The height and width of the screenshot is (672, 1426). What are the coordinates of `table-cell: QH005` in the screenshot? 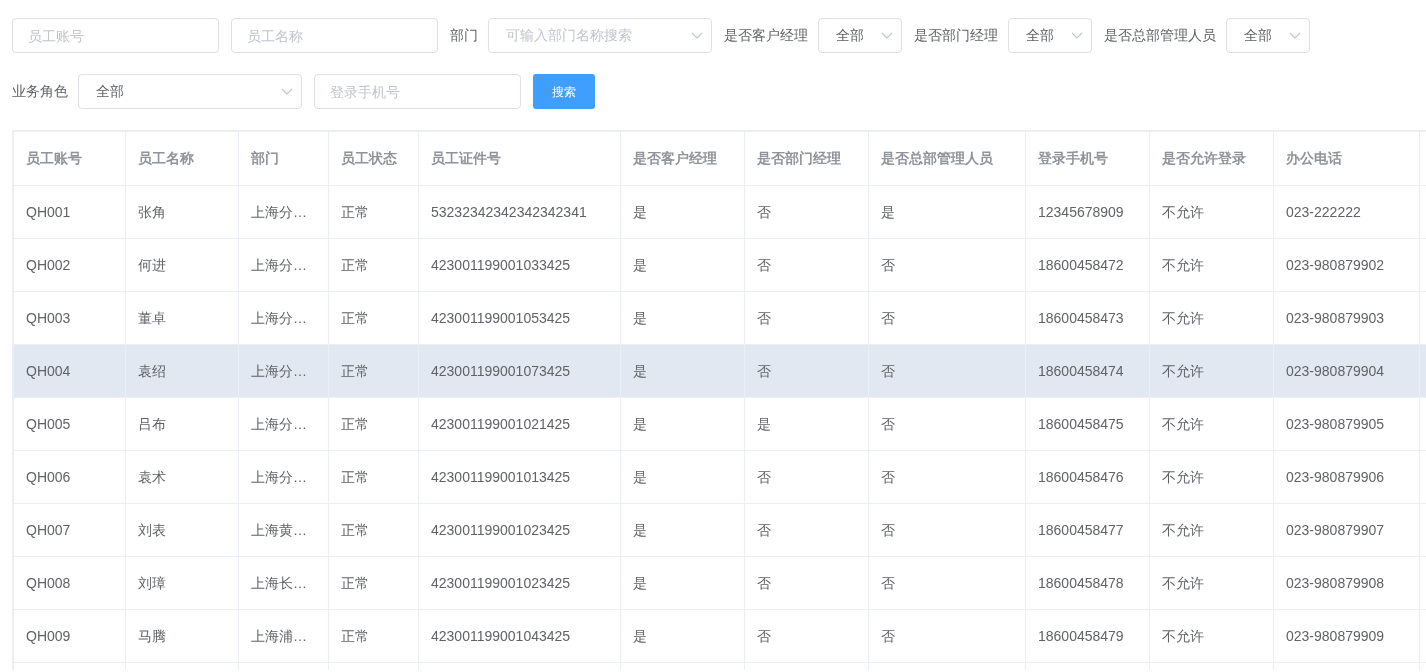 It's located at (48, 423).